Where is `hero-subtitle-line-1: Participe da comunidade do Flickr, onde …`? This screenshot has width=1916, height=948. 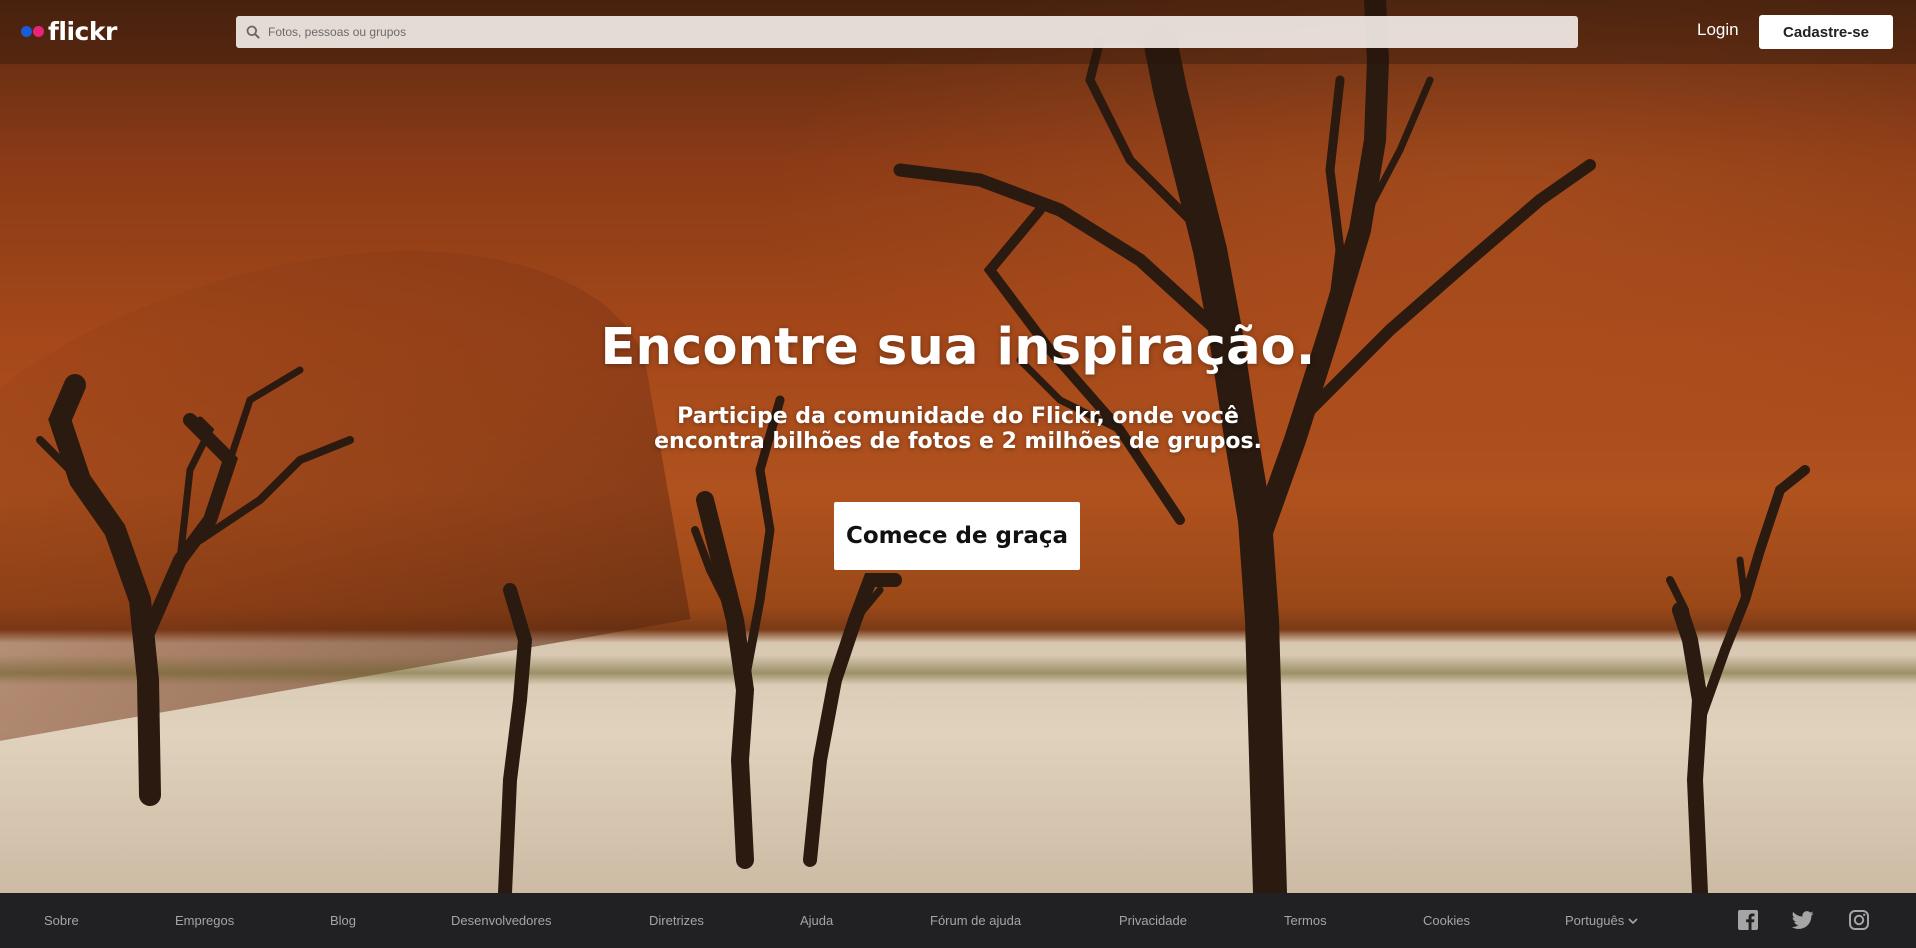 hero-subtitle-line-1: Participe da comunidade do Flickr, onde … is located at coordinates (958, 416).